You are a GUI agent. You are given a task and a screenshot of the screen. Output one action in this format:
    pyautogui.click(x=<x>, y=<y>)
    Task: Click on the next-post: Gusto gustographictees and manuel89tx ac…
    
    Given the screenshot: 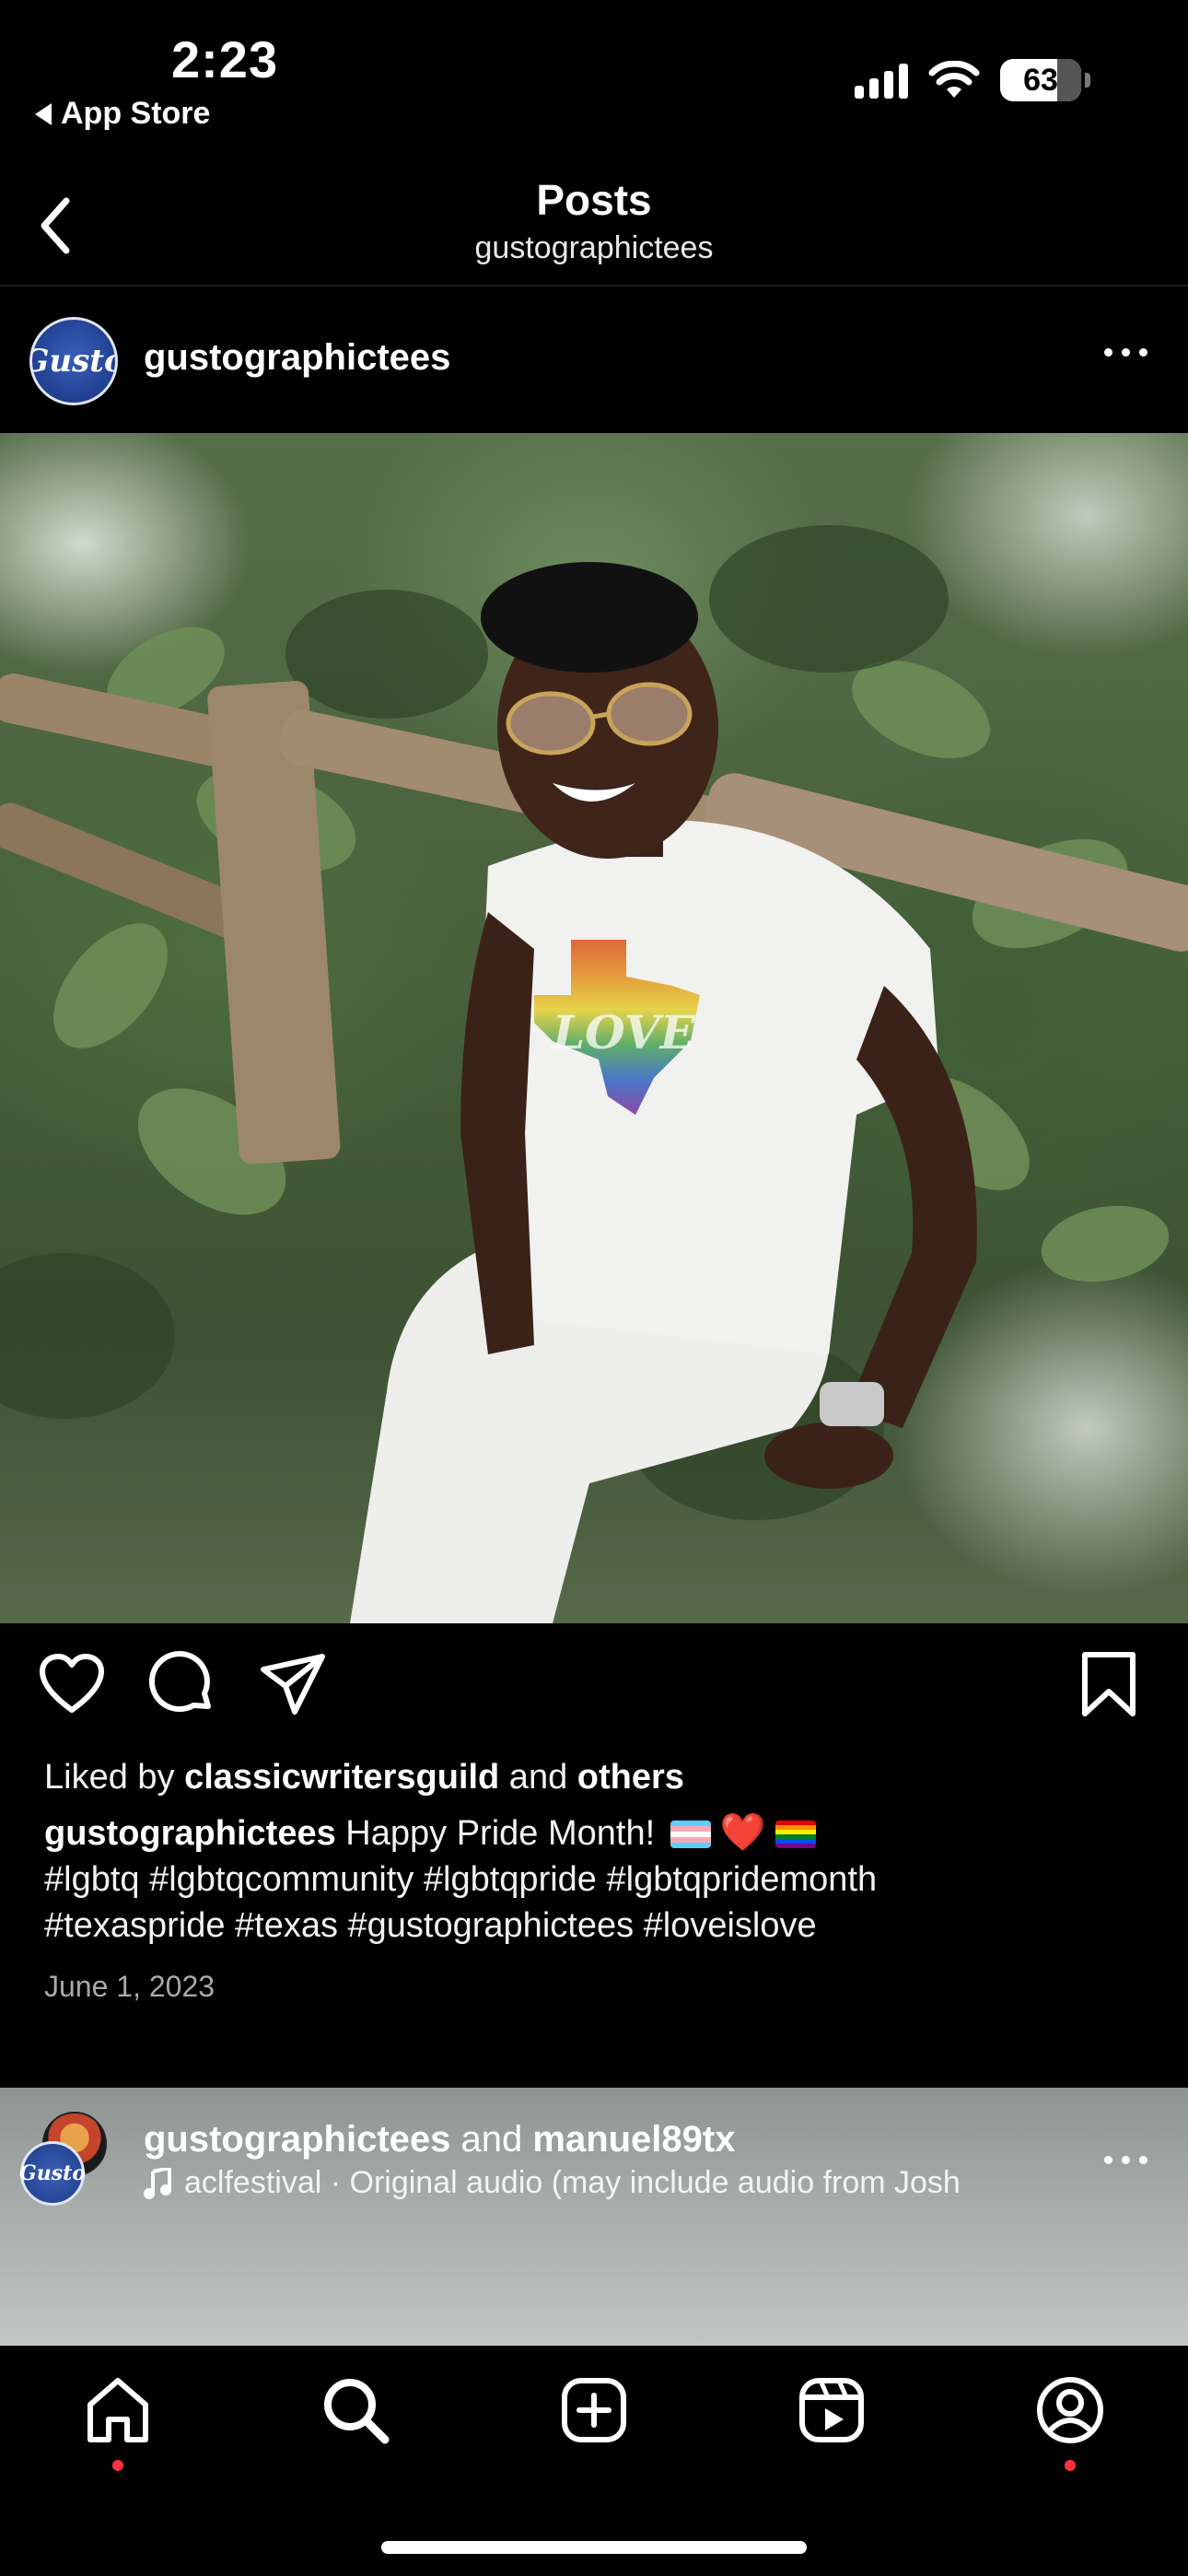 What is the action you would take?
    pyautogui.click(x=594, y=2217)
    